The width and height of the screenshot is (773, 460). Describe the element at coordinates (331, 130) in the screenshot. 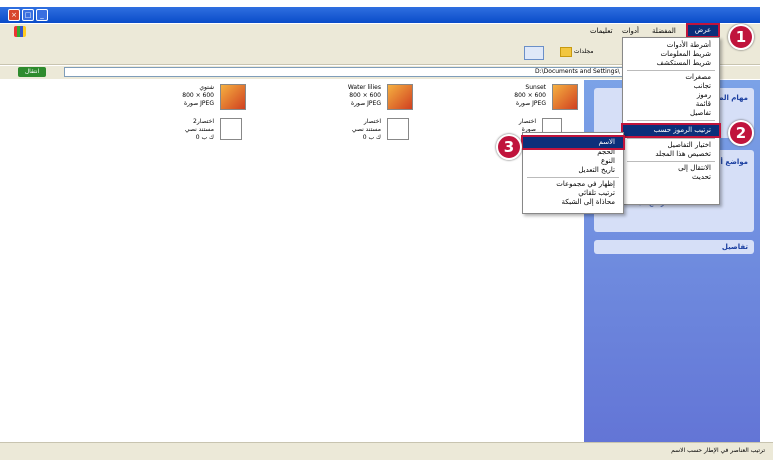

I see `file-info: اختصار مستند نصي 0 ك ب` at that location.